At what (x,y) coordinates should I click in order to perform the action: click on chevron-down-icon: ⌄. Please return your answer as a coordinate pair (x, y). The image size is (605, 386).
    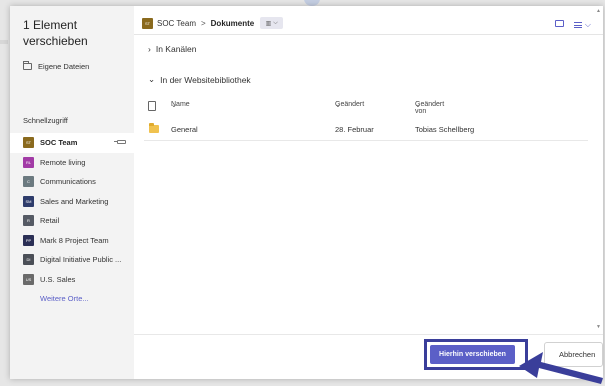
    Looking at the image, I should click on (152, 79).